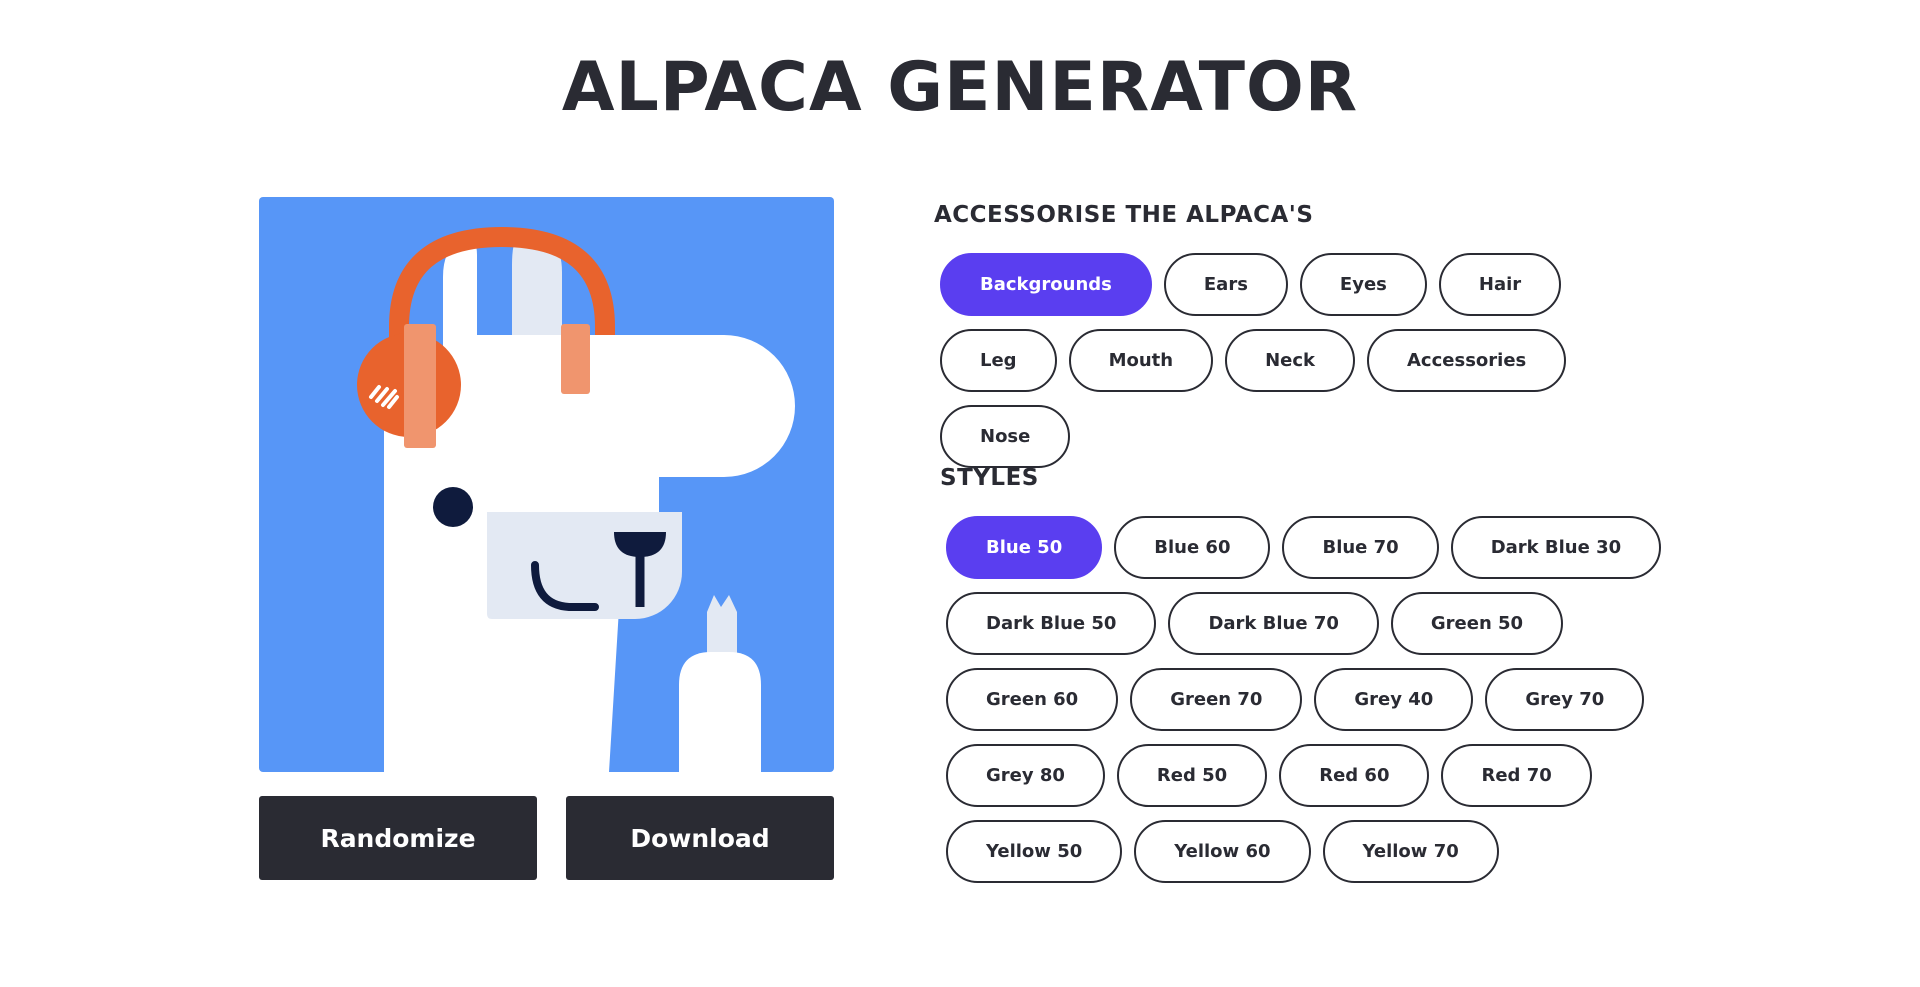  I want to click on accessorise-chip-neck: Neck, so click(1290, 360).